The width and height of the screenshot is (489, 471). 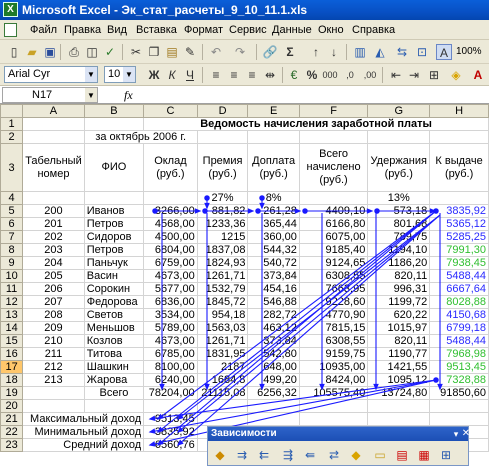 I want to click on cell-f8: 9185,40, so click(x=333, y=250).